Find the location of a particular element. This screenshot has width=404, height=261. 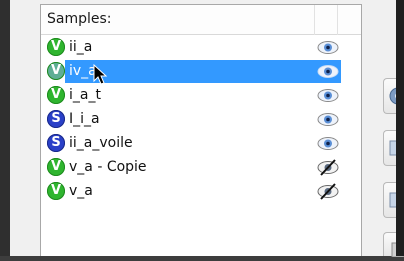

sample-row-ii-a: V ii_a is located at coordinates (201, 47).